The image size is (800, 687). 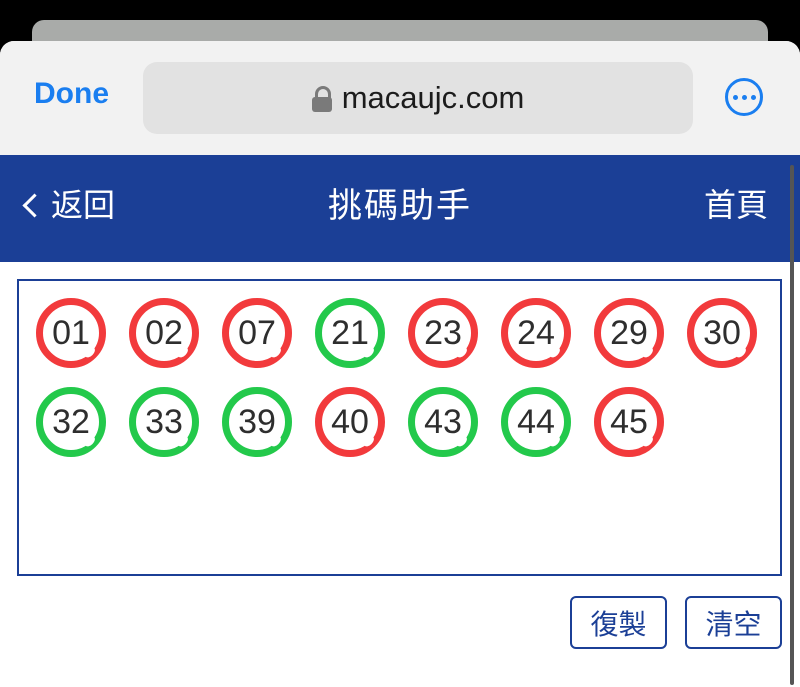 I want to click on number-ball-33: 33, so click(x=164, y=422).